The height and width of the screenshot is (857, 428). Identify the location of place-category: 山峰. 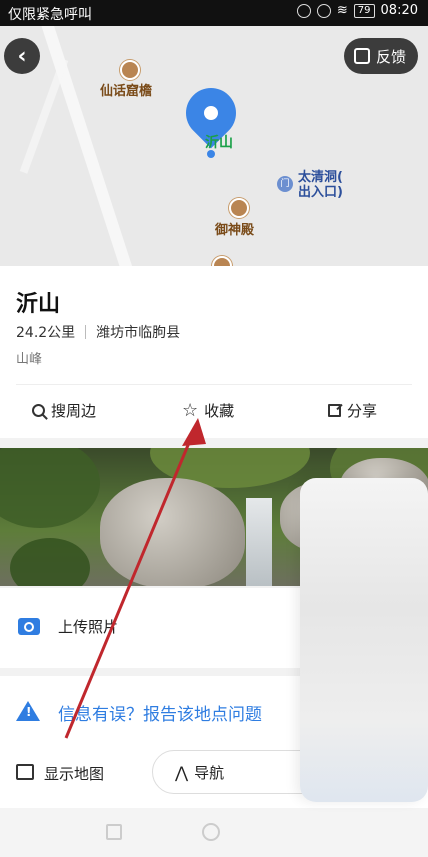
(29, 359).